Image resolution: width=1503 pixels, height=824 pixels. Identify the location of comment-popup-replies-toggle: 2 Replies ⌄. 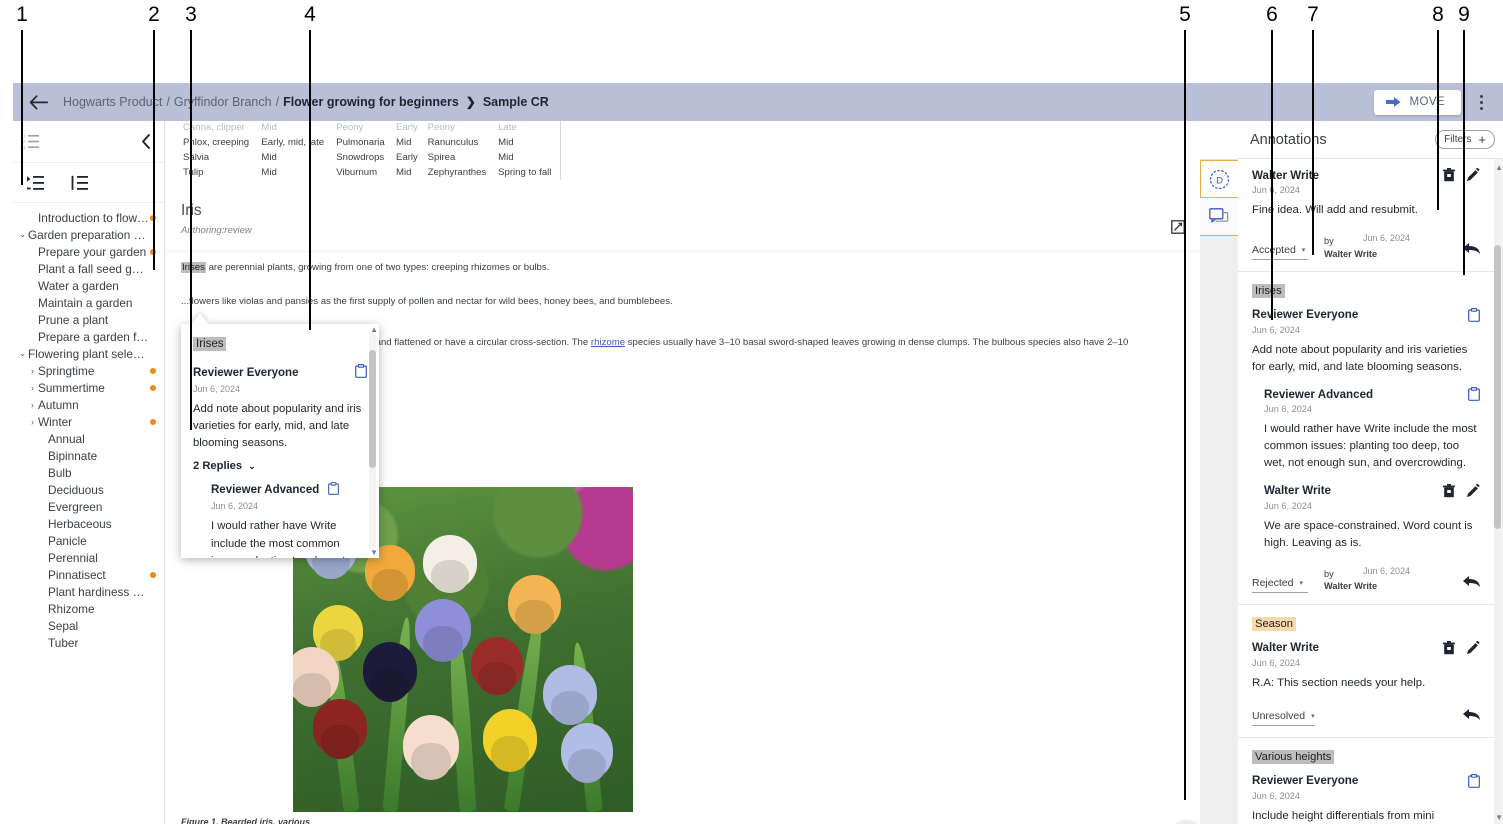
(280, 466).